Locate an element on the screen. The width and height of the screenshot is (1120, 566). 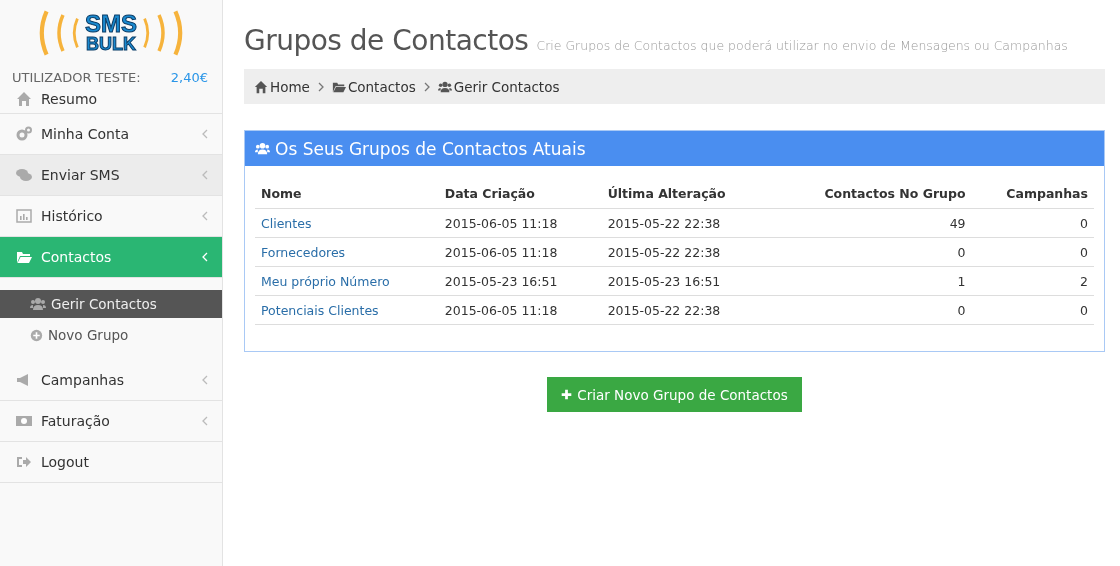
column-header: Nome is located at coordinates (347, 193).